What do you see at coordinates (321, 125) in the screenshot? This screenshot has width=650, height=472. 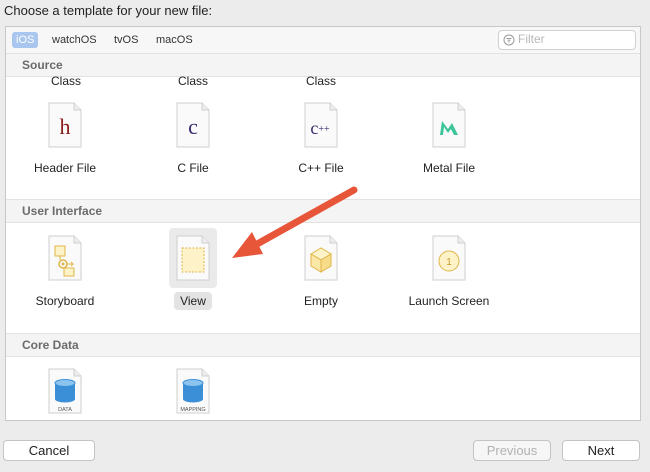 I see `cpp-file-icon: c++` at bounding box center [321, 125].